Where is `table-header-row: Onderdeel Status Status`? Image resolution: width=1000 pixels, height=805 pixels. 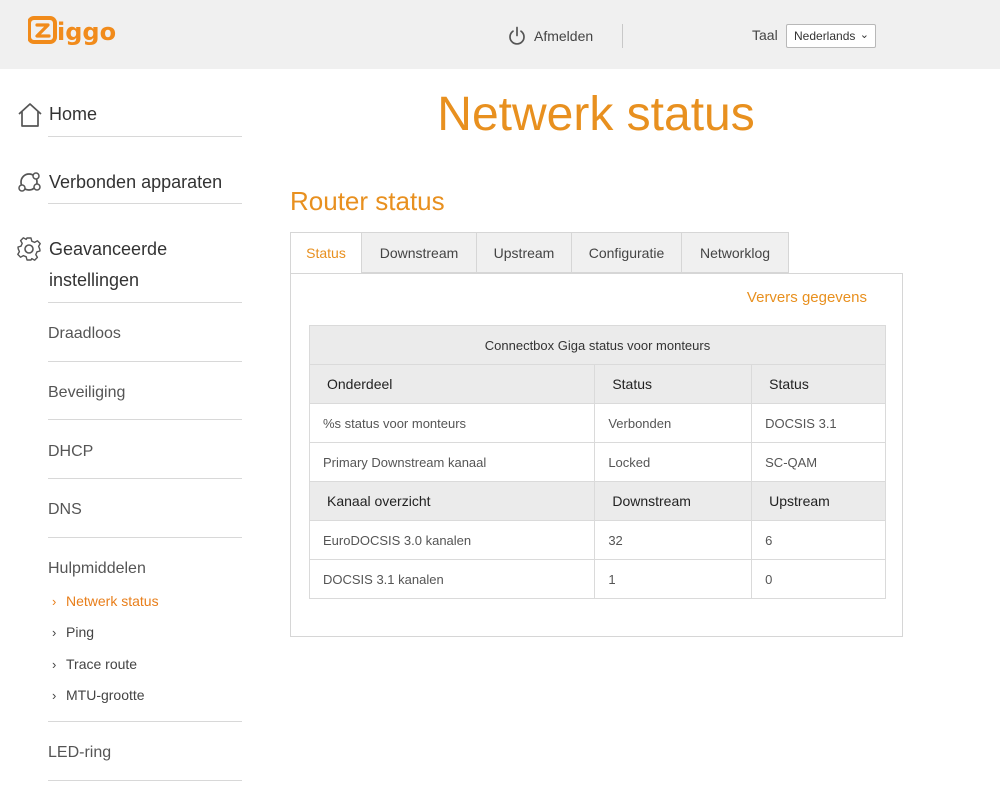 table-header-row: Onderdeel Status Status is located at coordinates (597, 384).